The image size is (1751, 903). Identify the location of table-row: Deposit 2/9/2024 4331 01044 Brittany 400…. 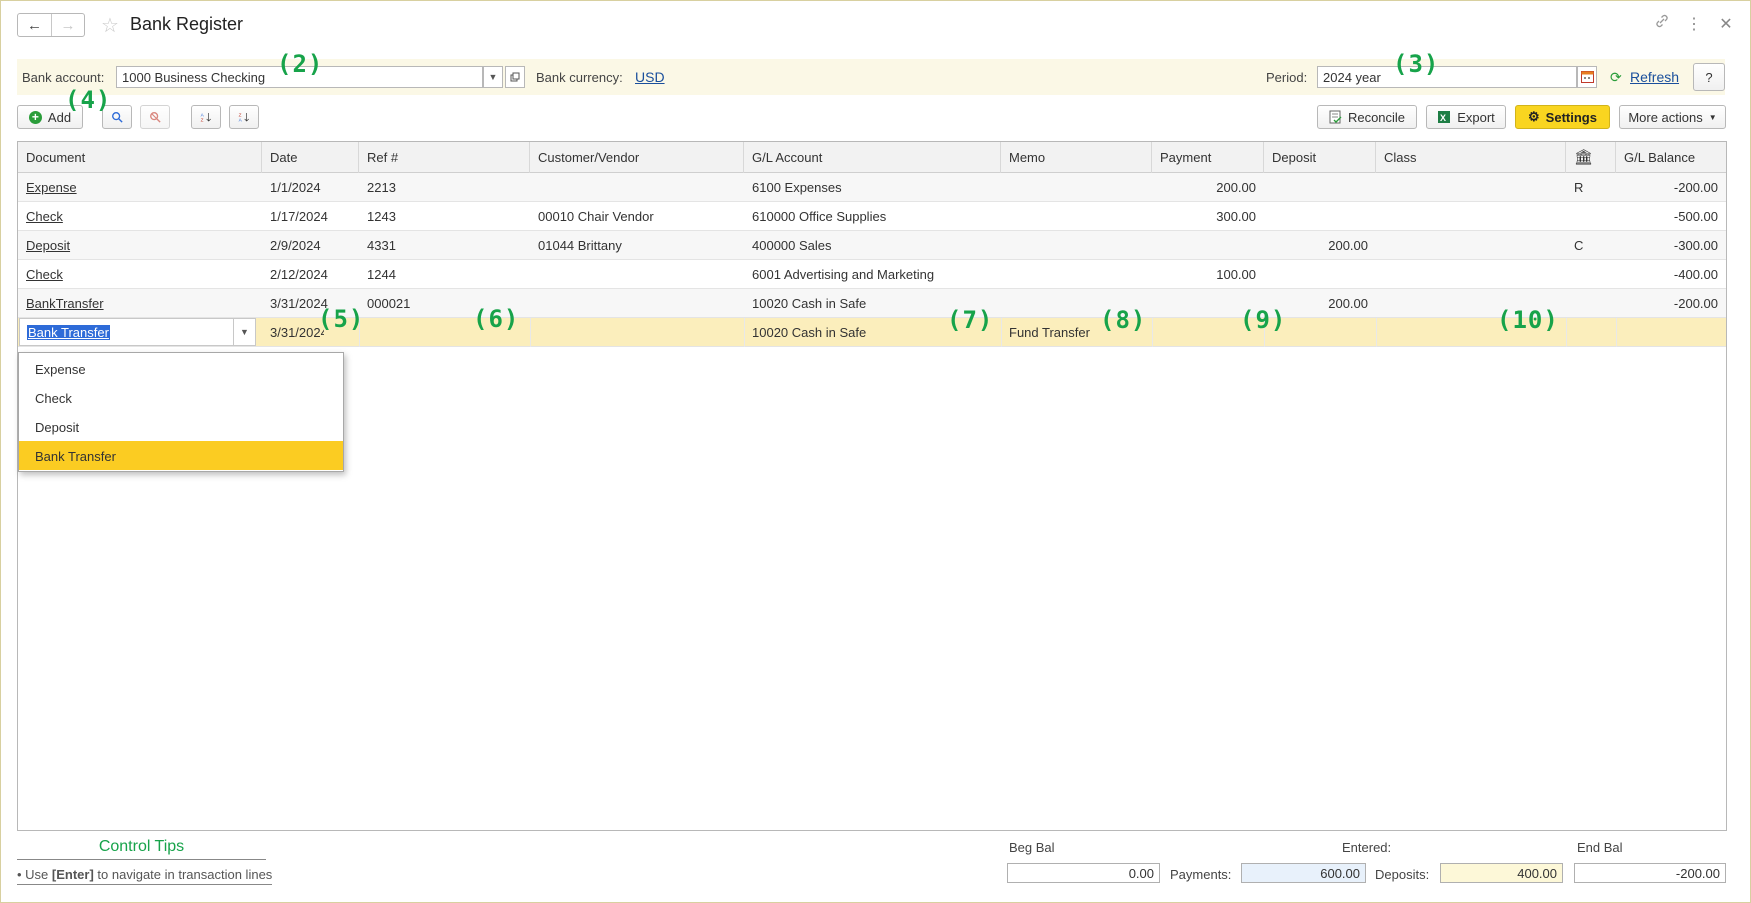
(872, 245).